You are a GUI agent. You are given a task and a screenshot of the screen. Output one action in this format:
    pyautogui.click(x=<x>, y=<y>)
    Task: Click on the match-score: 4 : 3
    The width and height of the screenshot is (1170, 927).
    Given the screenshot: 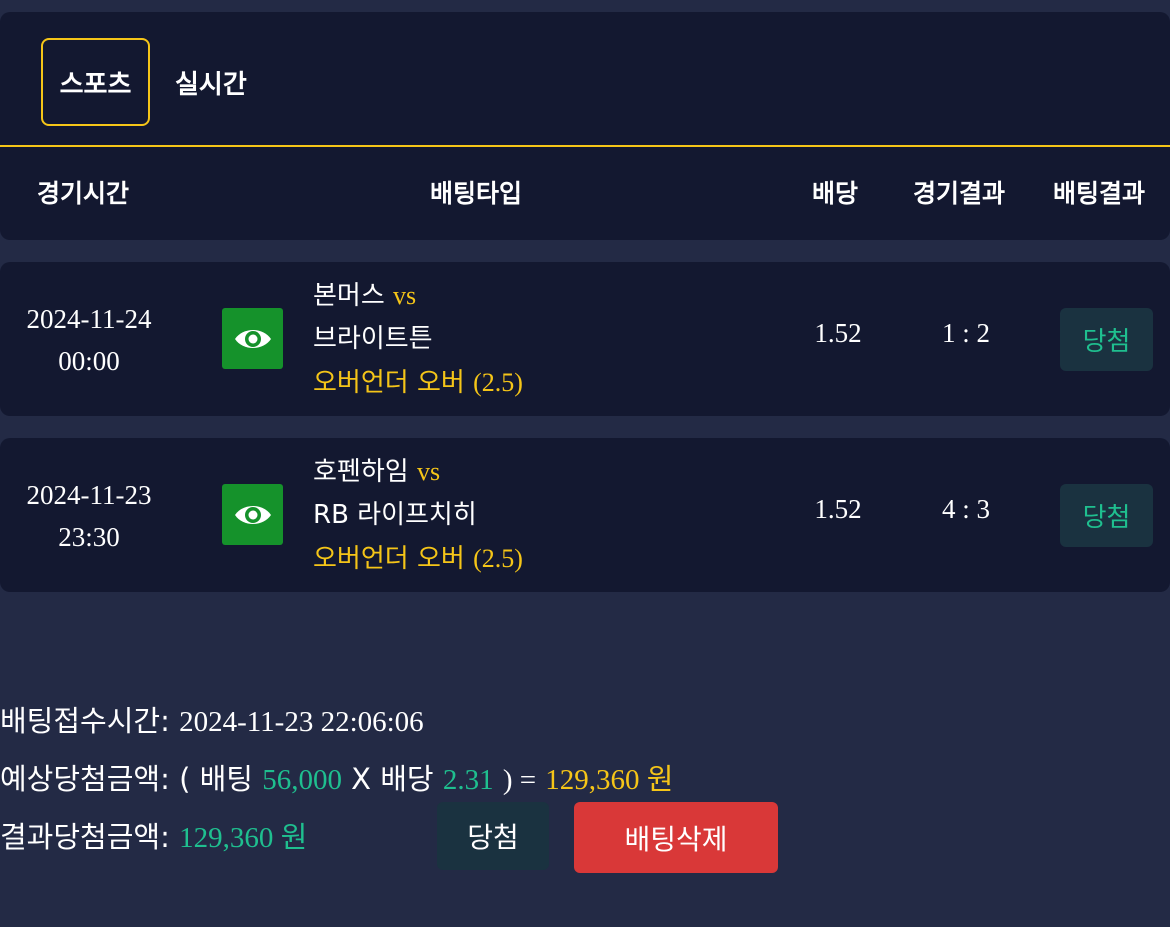 What is the action you would take?
    pyautogui.click(x=965, y=509)
    